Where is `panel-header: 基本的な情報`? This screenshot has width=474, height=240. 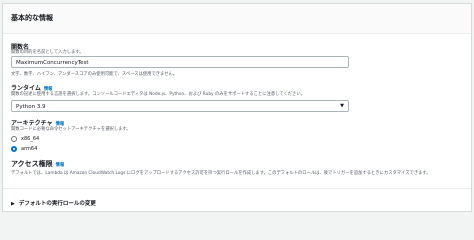
panel-header: 基本的な情報 is located at coordinates (237, 19).